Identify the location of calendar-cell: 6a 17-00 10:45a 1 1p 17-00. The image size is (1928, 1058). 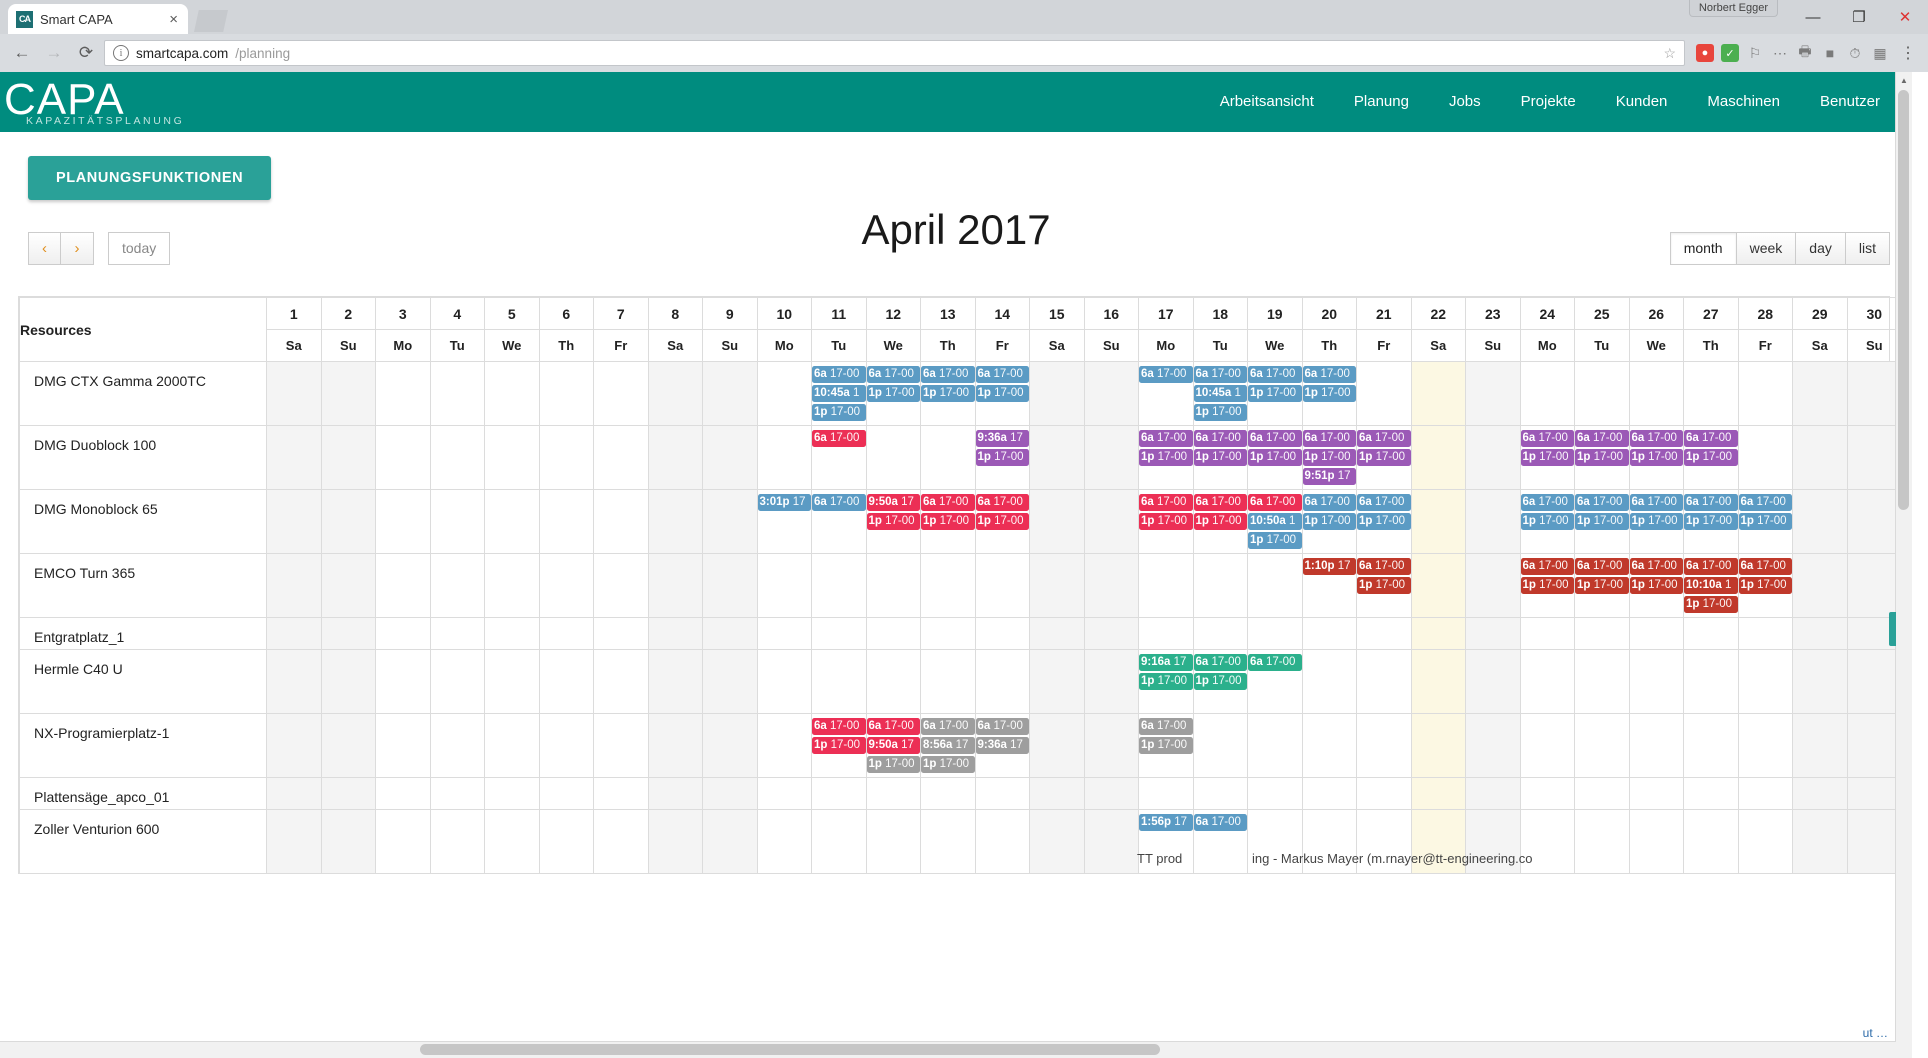
(839, 393).